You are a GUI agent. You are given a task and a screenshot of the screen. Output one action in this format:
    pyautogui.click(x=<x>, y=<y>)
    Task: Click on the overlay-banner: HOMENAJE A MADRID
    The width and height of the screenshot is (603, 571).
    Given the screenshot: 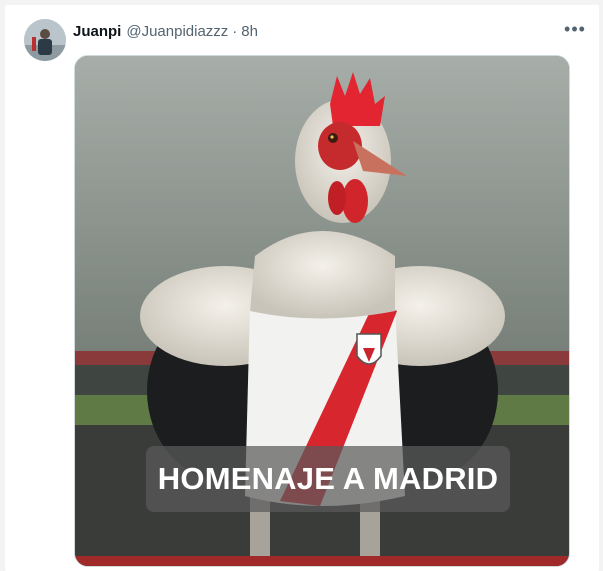 What is the action you would take?
    pyautogui.click(x=328, y=479)
    